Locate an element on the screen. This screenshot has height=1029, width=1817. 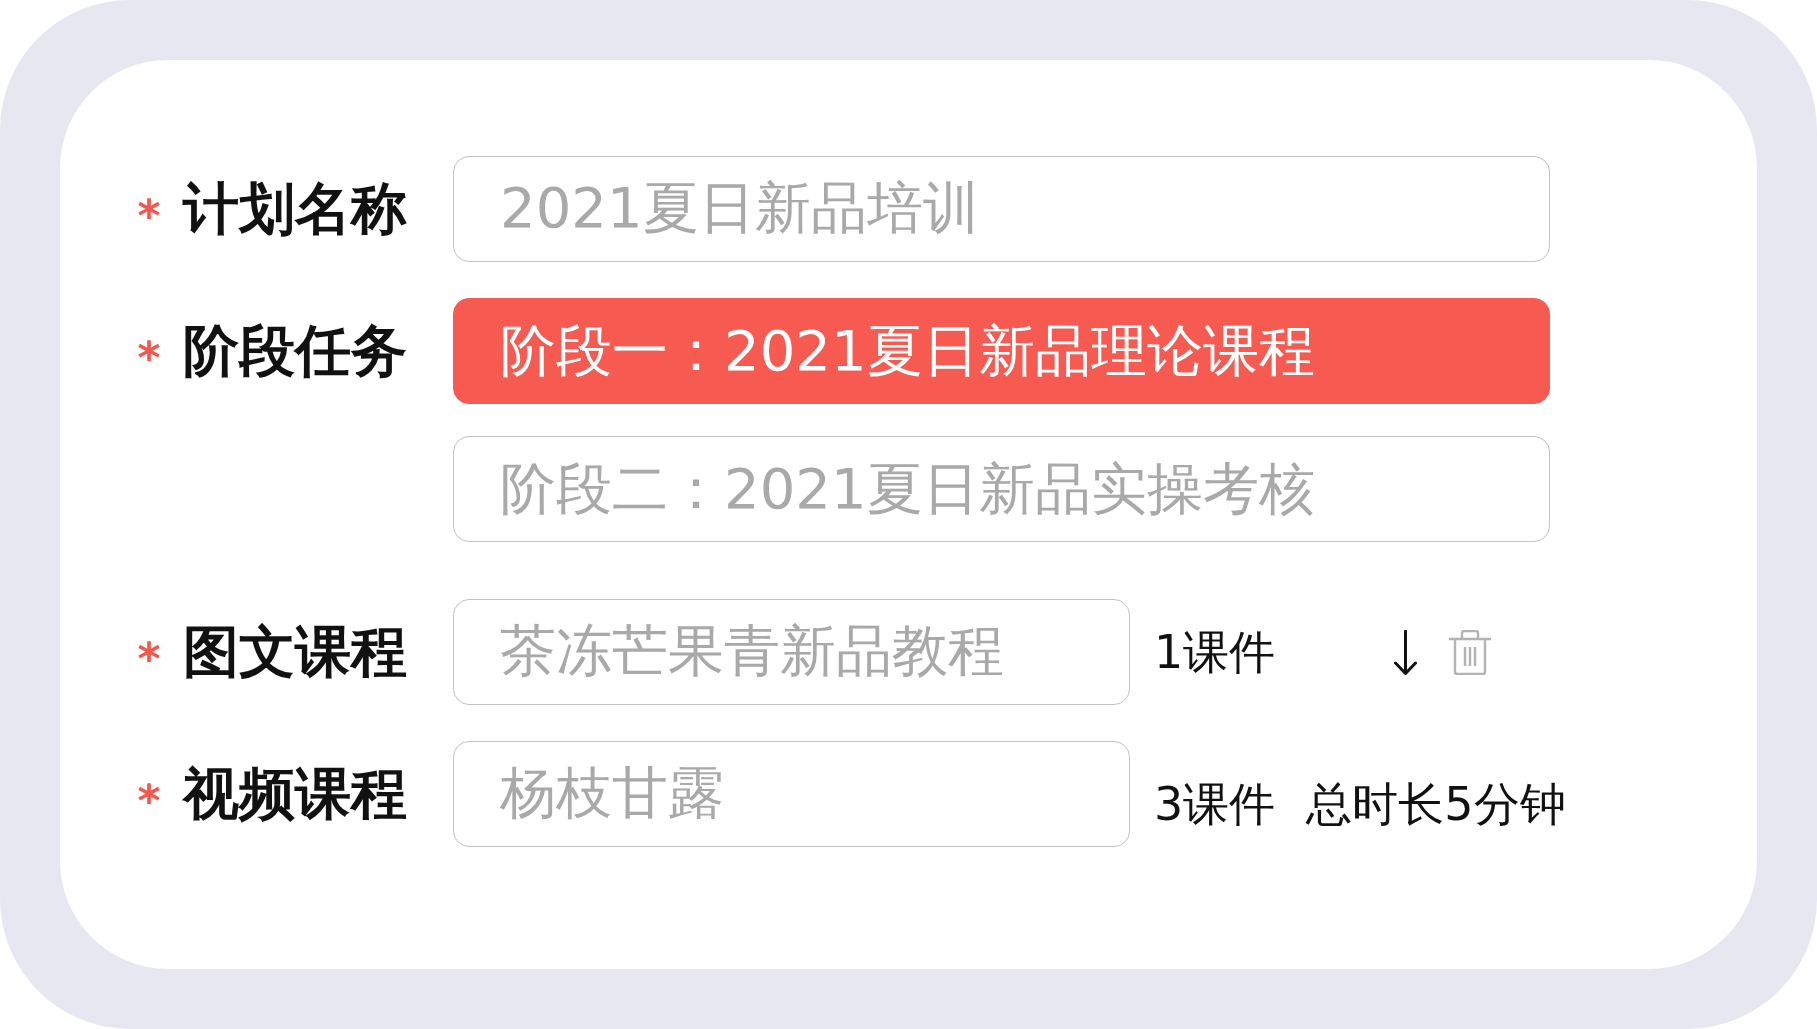
down-arrow-icon is located at coordinates (1406, 652).